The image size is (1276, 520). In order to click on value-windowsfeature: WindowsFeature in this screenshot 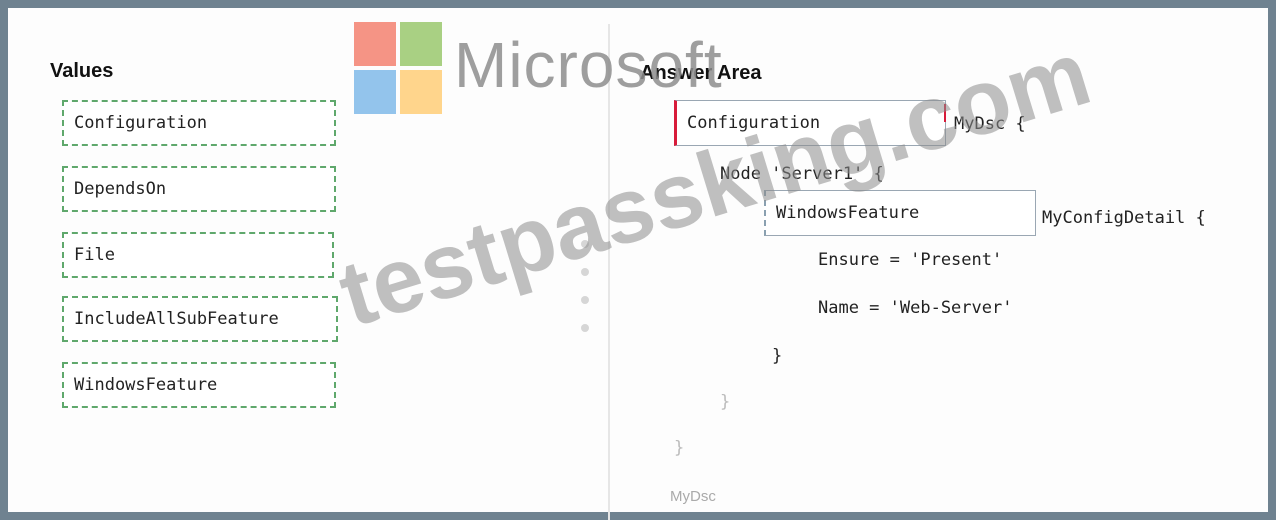, I will do `click(199, 385)`.